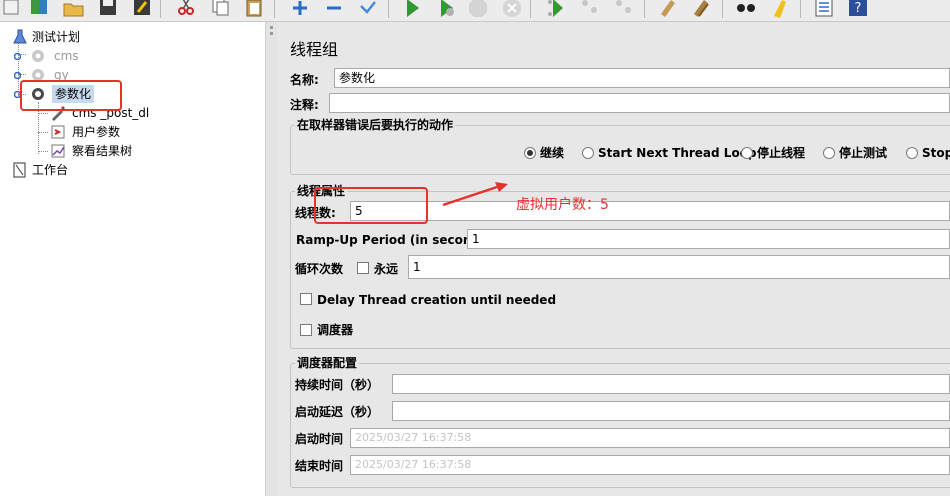  Describe the element at coordinates (334, 10) in the screenshot. I see `collapse-icon` at that location.